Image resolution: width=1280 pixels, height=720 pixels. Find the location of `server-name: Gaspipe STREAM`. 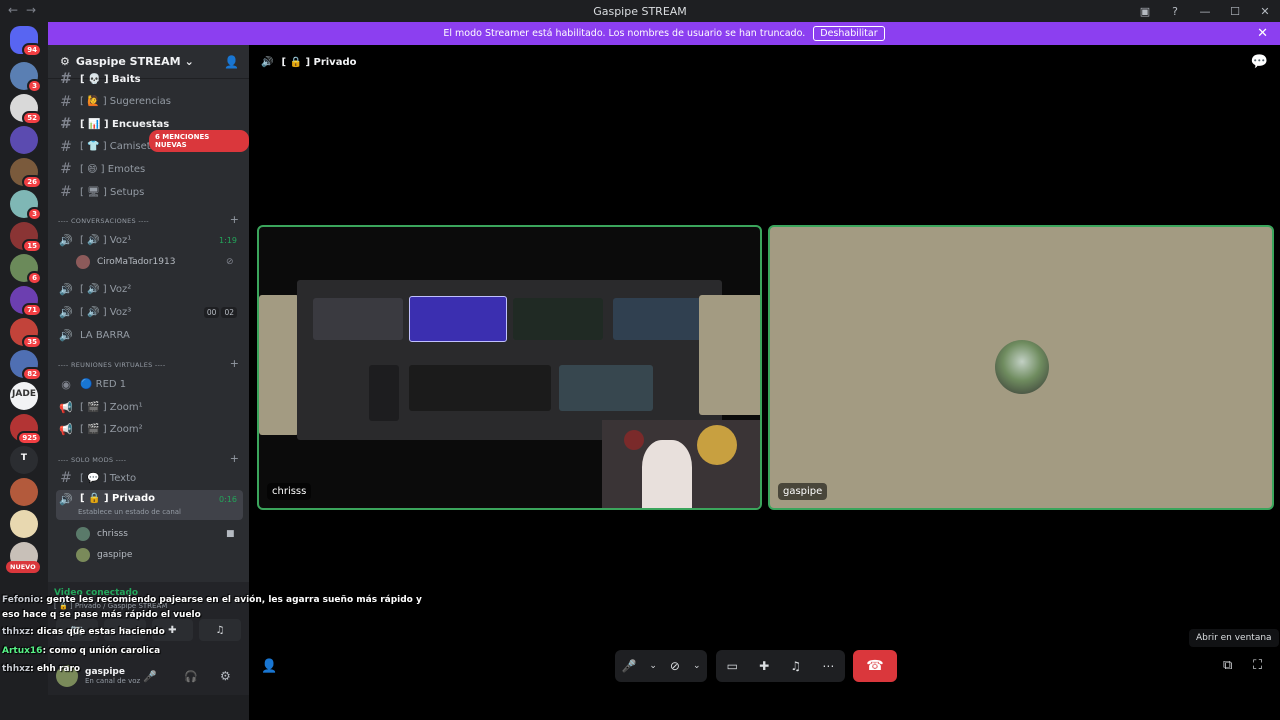

server-name: Gaspipe STREAM is located at coordinates (128, 61).